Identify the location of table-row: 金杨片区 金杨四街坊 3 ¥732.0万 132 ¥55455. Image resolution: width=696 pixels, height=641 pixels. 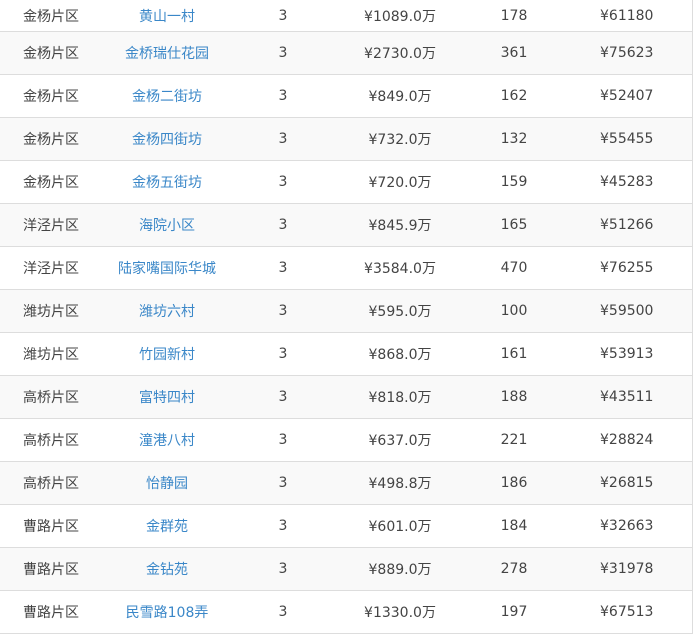
(346, 139).